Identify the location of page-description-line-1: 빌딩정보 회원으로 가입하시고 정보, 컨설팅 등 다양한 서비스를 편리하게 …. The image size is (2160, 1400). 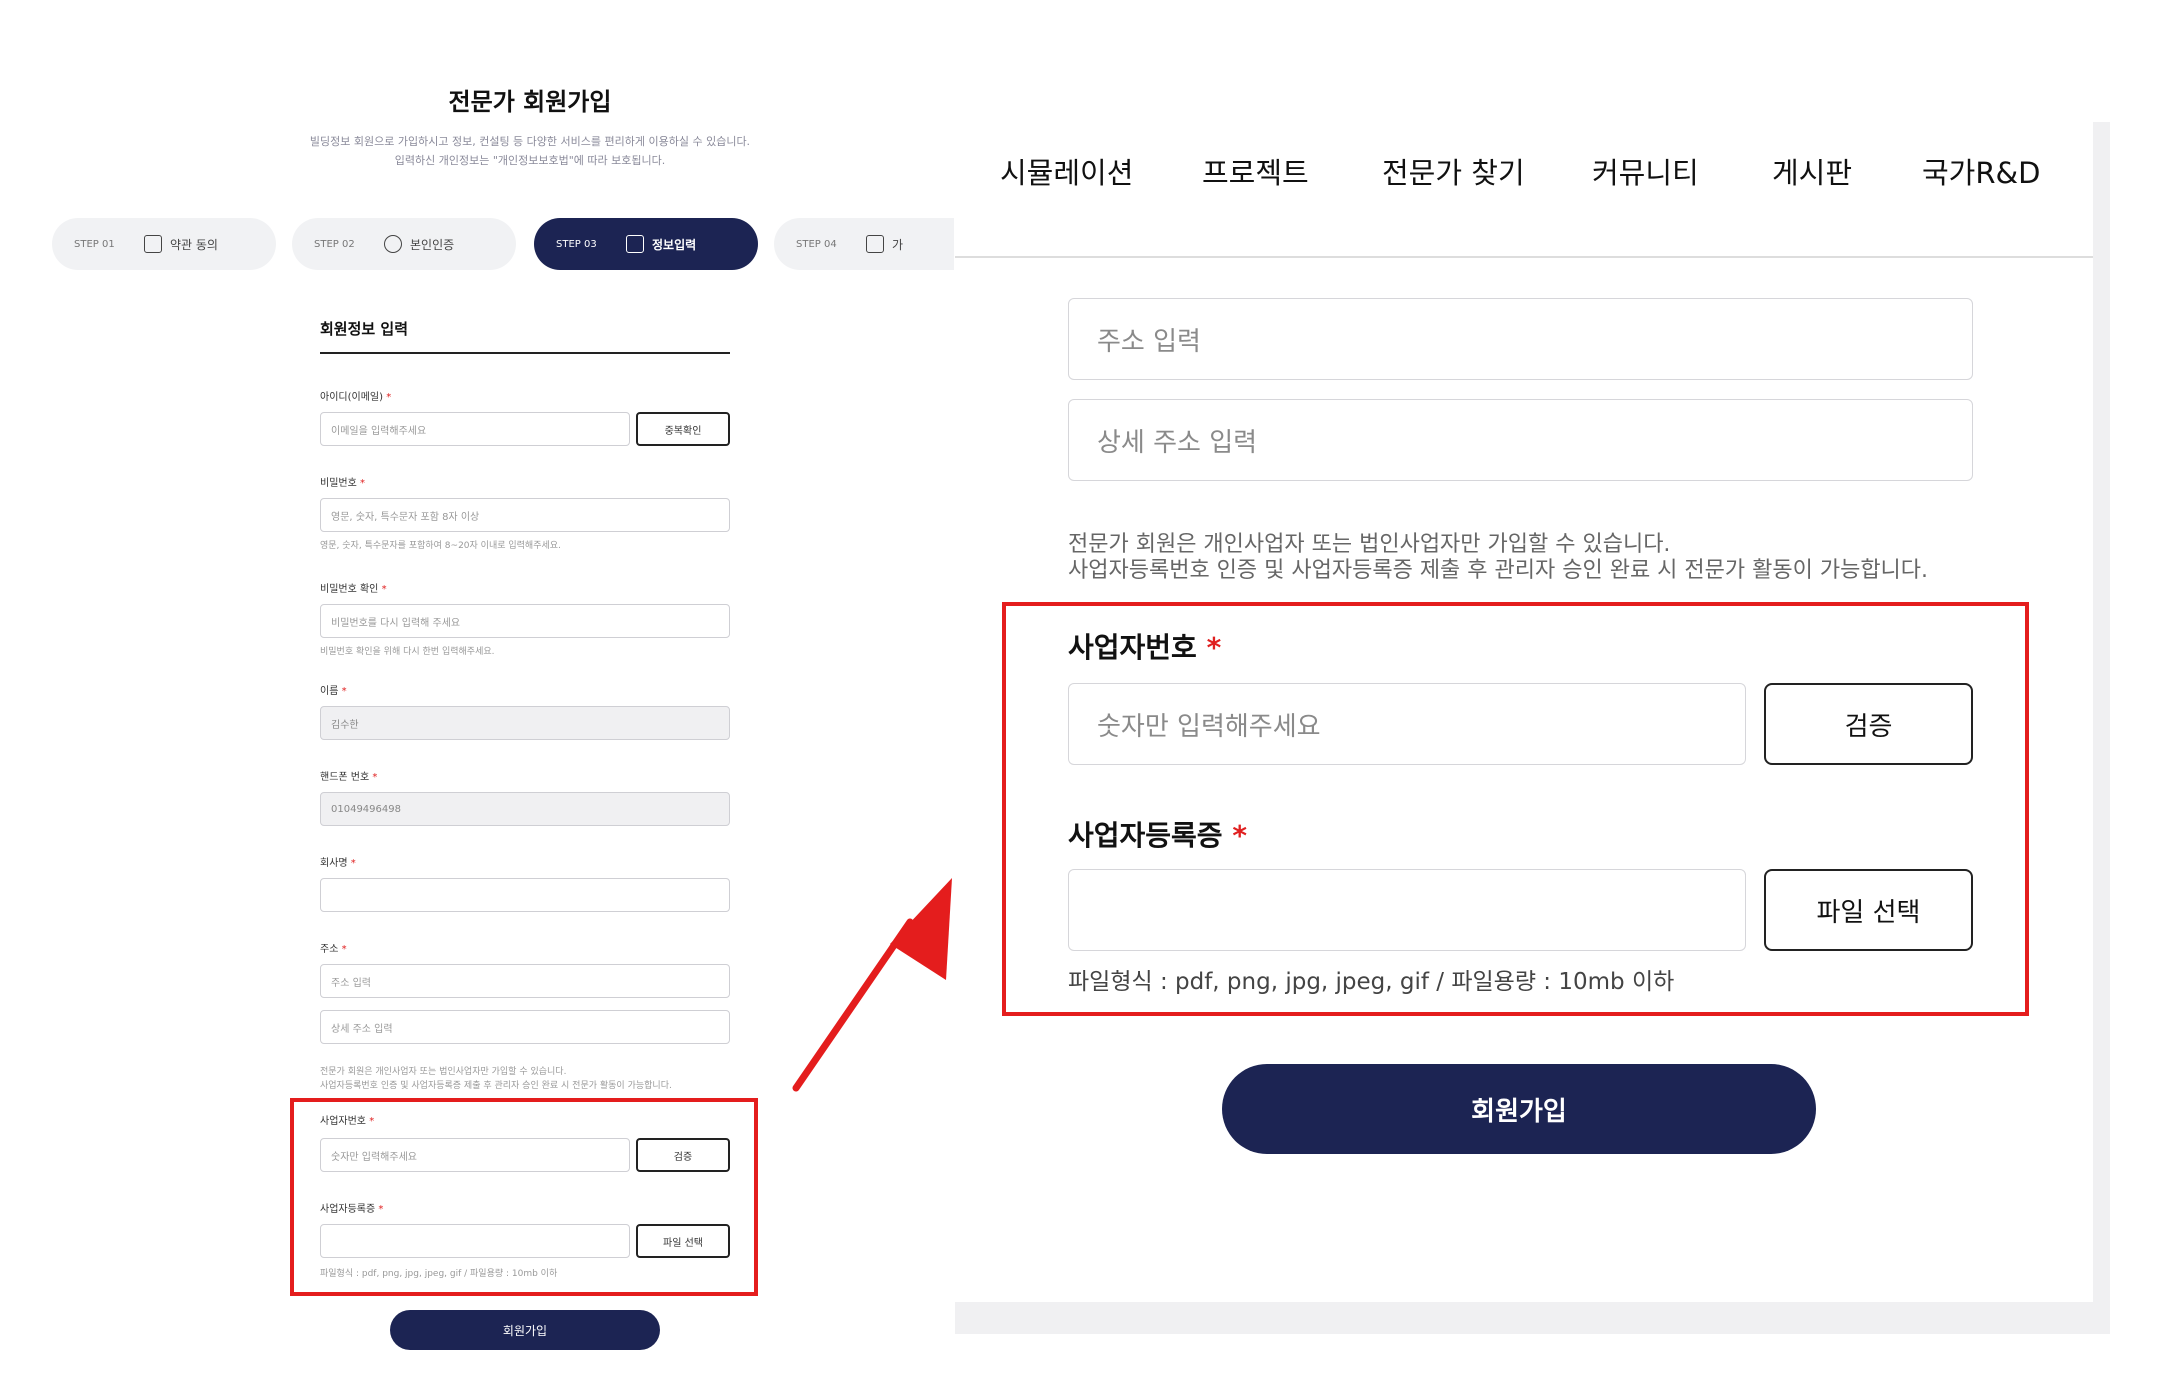
(530, 141).